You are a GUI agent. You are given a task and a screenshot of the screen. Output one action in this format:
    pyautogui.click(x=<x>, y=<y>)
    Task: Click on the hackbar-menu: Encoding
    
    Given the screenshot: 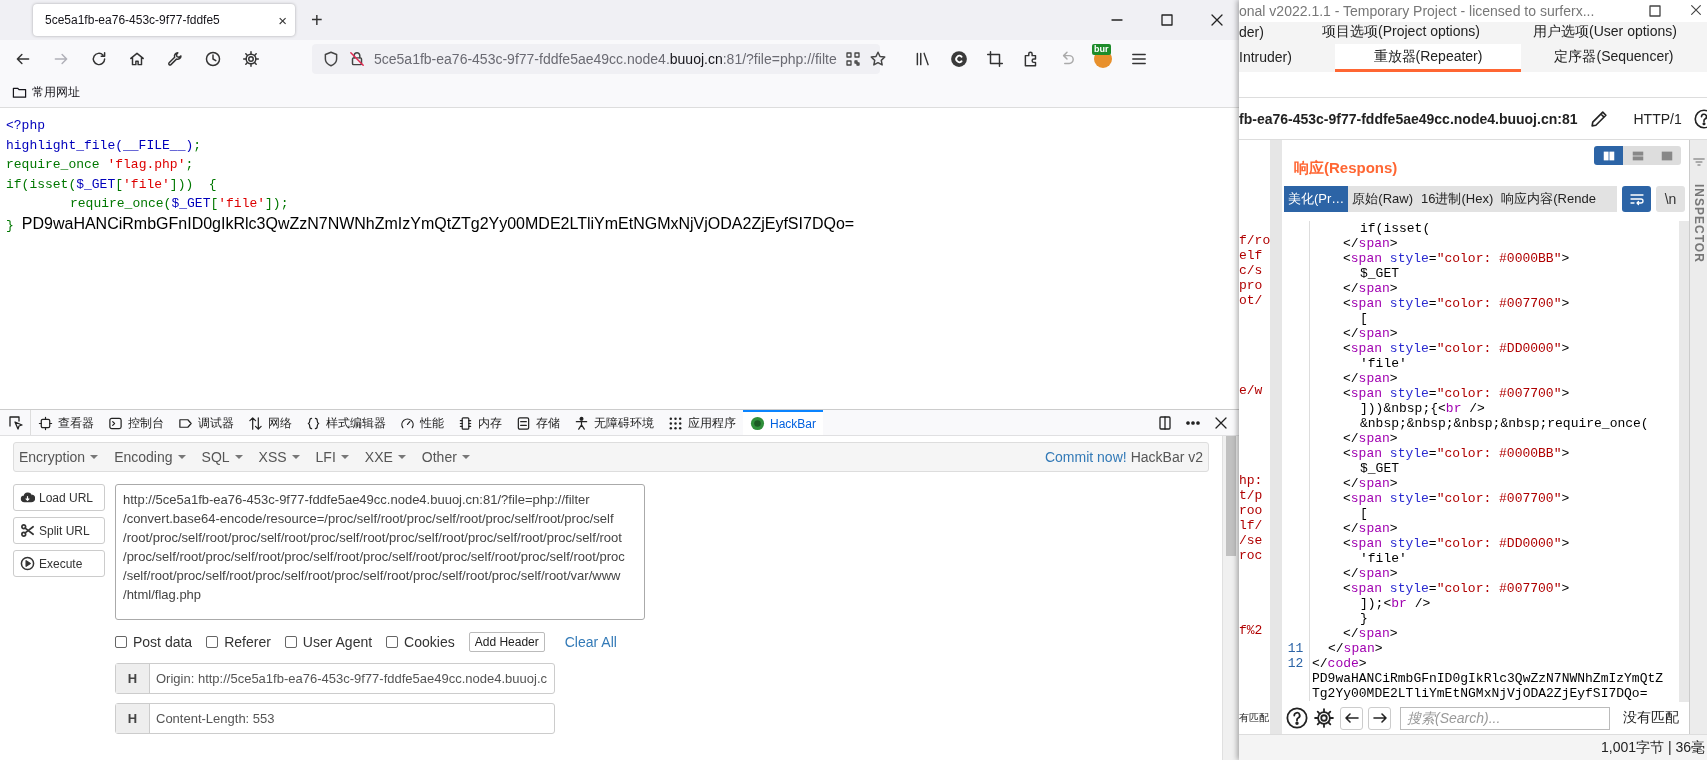 What is the action you would take?
    pyautogui.click(x=150, y=457)
    